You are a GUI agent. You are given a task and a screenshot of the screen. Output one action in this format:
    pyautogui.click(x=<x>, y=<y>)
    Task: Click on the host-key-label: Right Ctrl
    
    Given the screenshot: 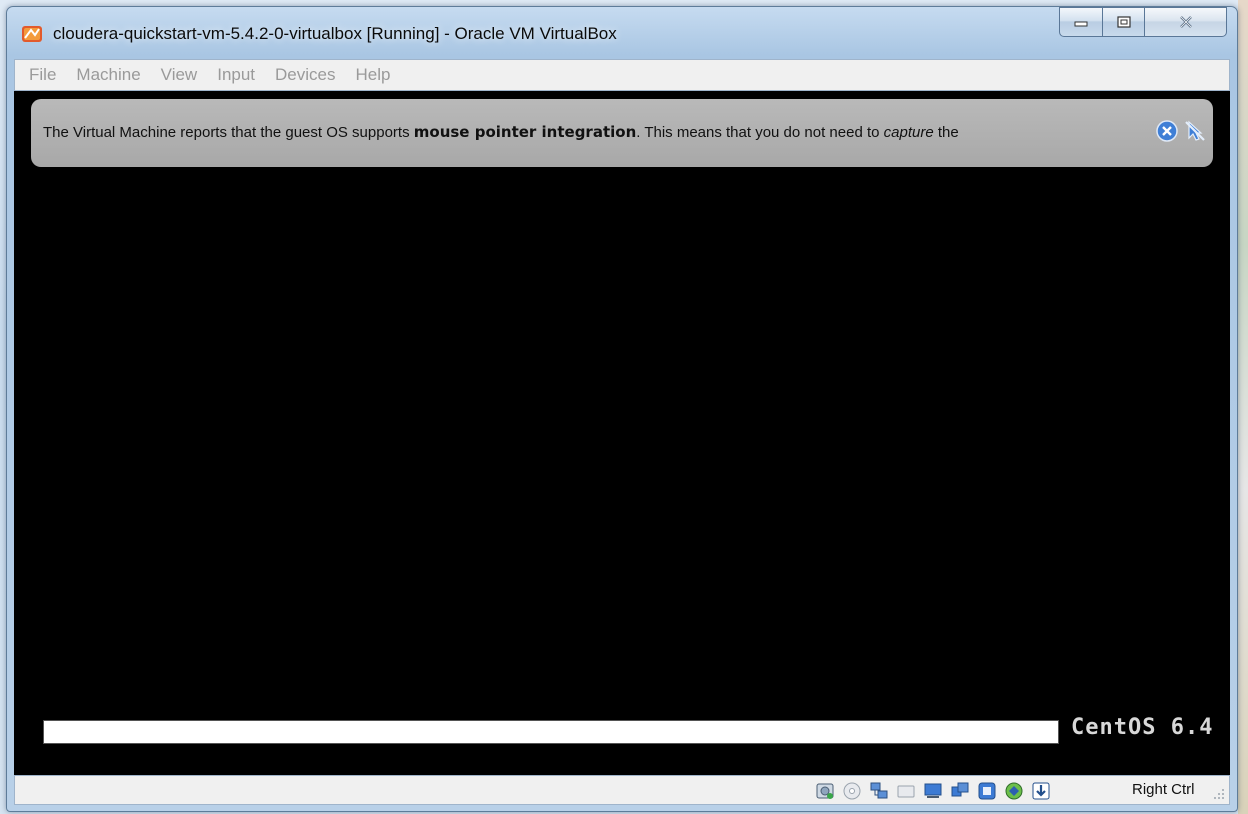 What is the action you would take?
    pyautogui.click(x=1163, y=789)
    